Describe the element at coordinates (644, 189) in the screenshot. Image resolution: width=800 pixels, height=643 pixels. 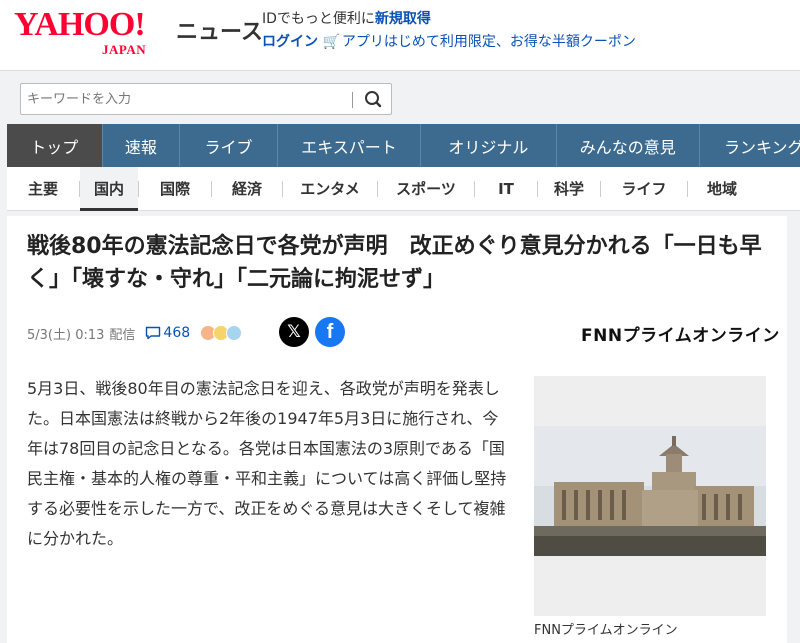
I see `category-life: ライフ` at that location.